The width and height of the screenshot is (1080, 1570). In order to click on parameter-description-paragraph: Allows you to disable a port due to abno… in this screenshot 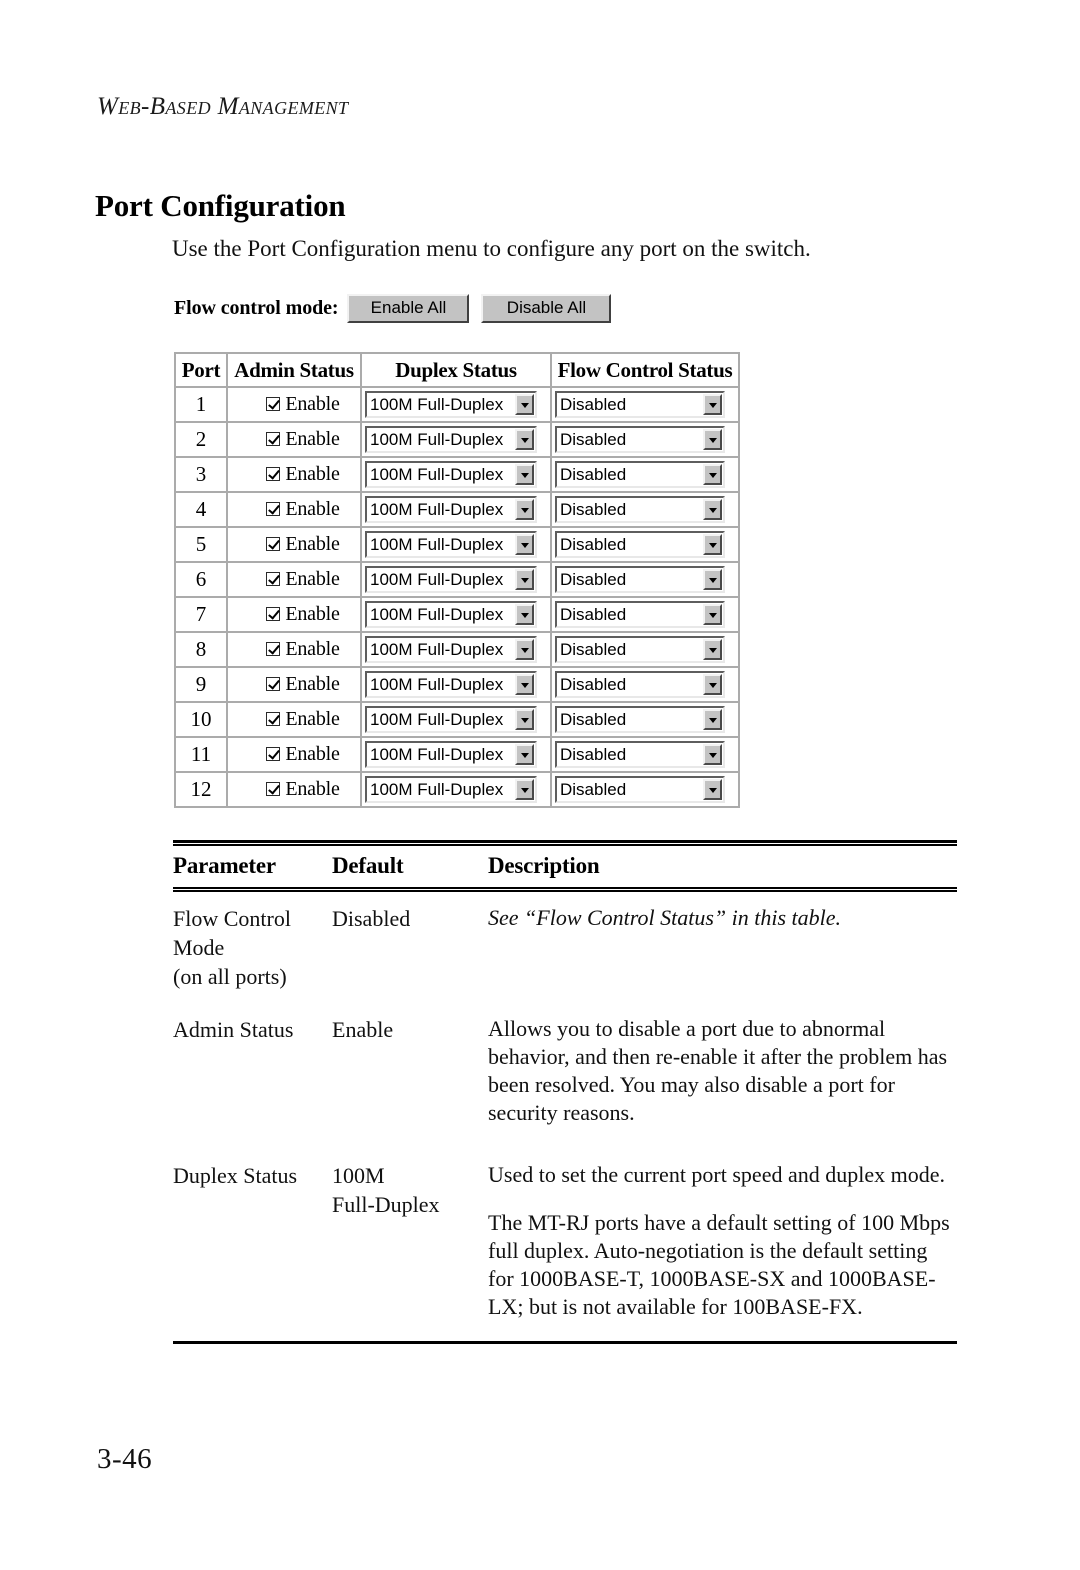, I will do `click(718, 1070)`.